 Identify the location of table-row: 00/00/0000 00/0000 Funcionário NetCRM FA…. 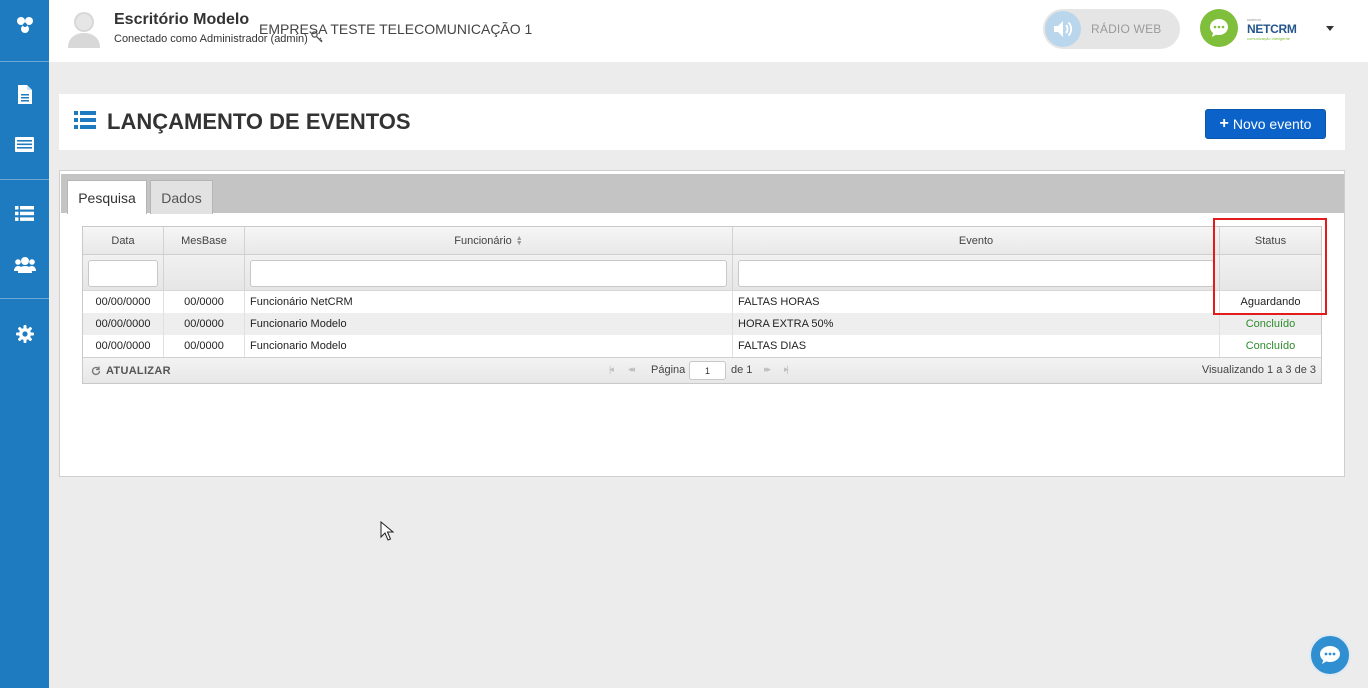
(702, 302).